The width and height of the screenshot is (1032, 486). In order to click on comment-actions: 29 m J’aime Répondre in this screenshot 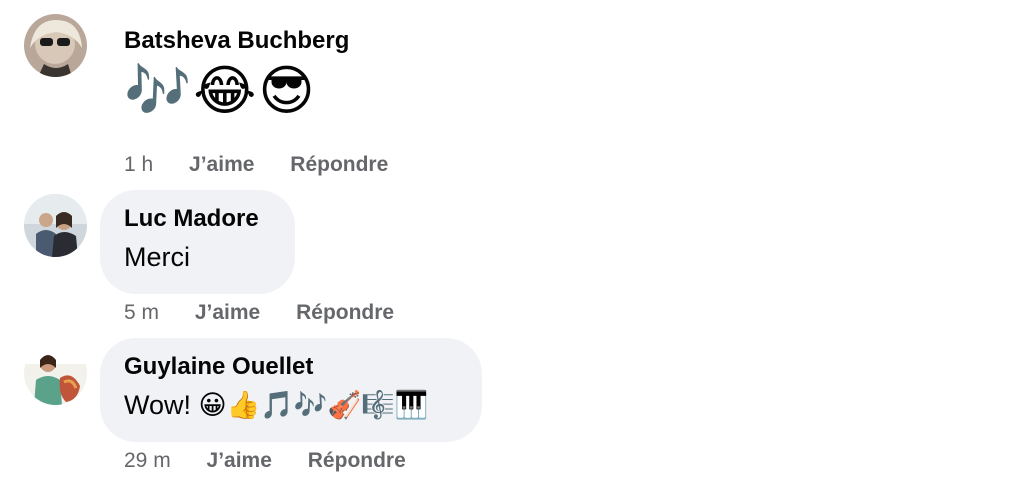, I will do `click(280, 461)`.